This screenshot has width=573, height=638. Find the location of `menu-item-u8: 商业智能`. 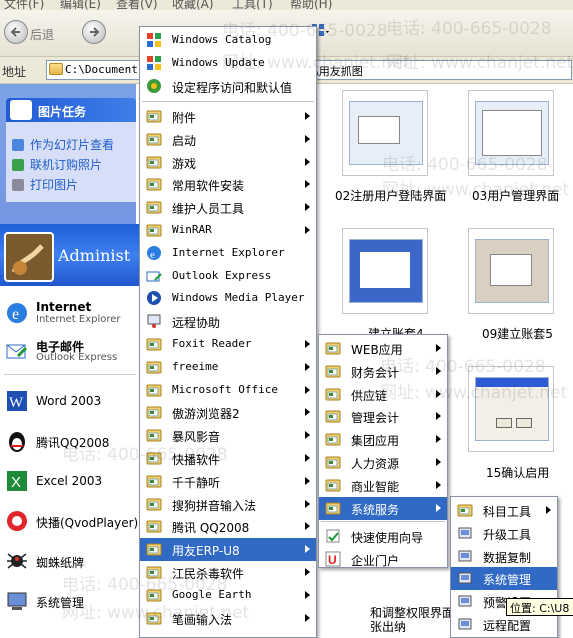

menu-item-u8: 商业智能 is located at coordinates (383, 485).